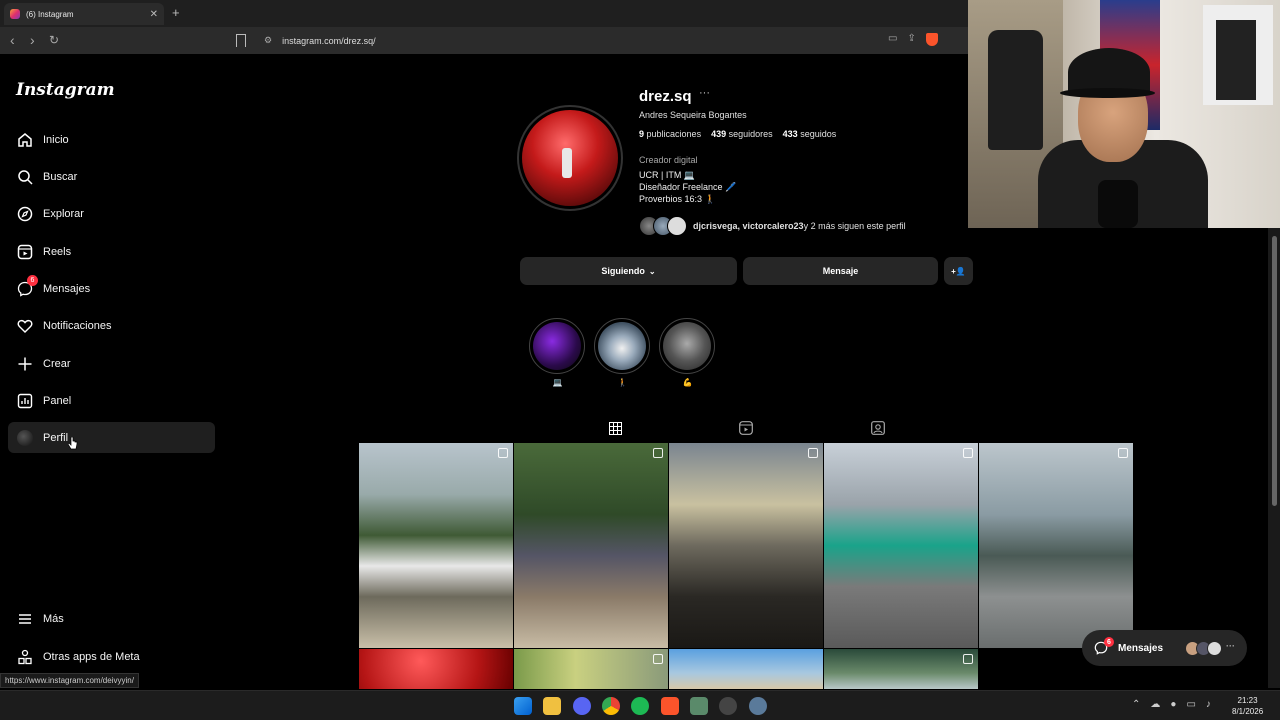 Image resolution: width=1280 pixels, height=720 pixels. Describe the element at coordinates (1274, 458) in the screenshot. I see `page-scrollbar` at that location.